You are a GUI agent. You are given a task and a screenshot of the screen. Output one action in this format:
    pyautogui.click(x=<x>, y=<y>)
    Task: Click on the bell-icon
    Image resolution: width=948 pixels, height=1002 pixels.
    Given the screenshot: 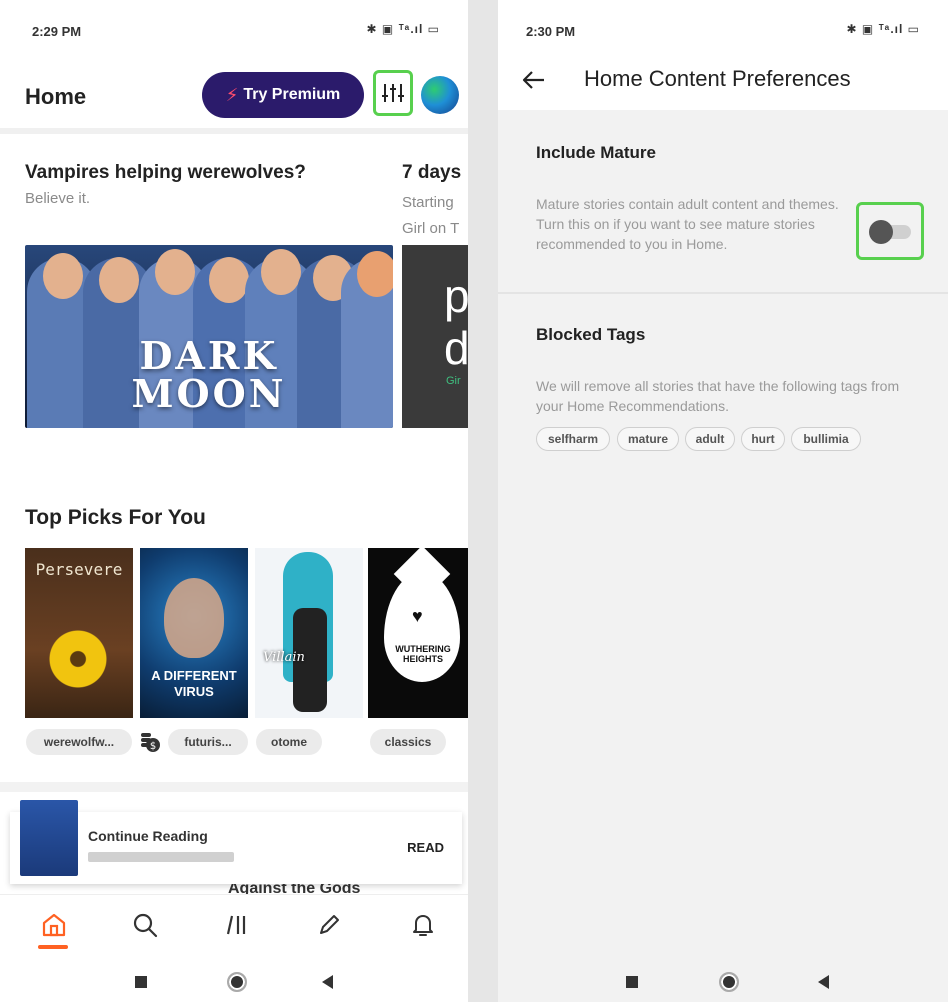 What is the action you would take?
    pyautogui.click(x=423, y=925)
    